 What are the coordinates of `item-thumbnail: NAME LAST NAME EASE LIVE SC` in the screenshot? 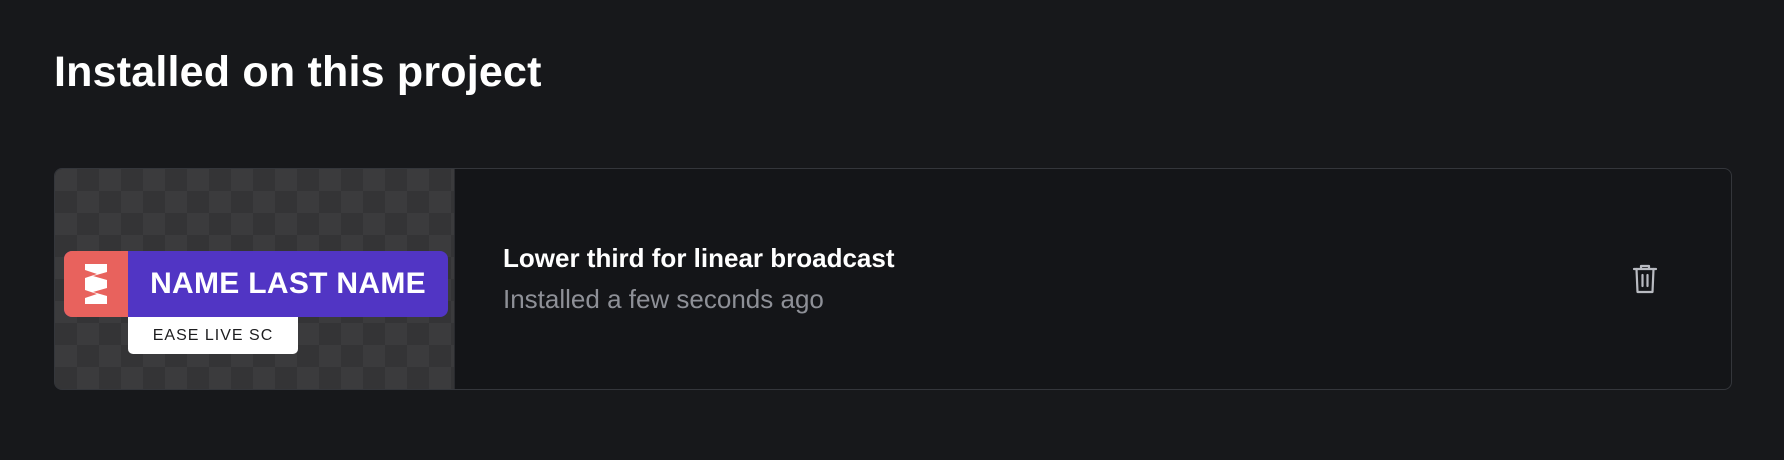 It's located at (255, 279).